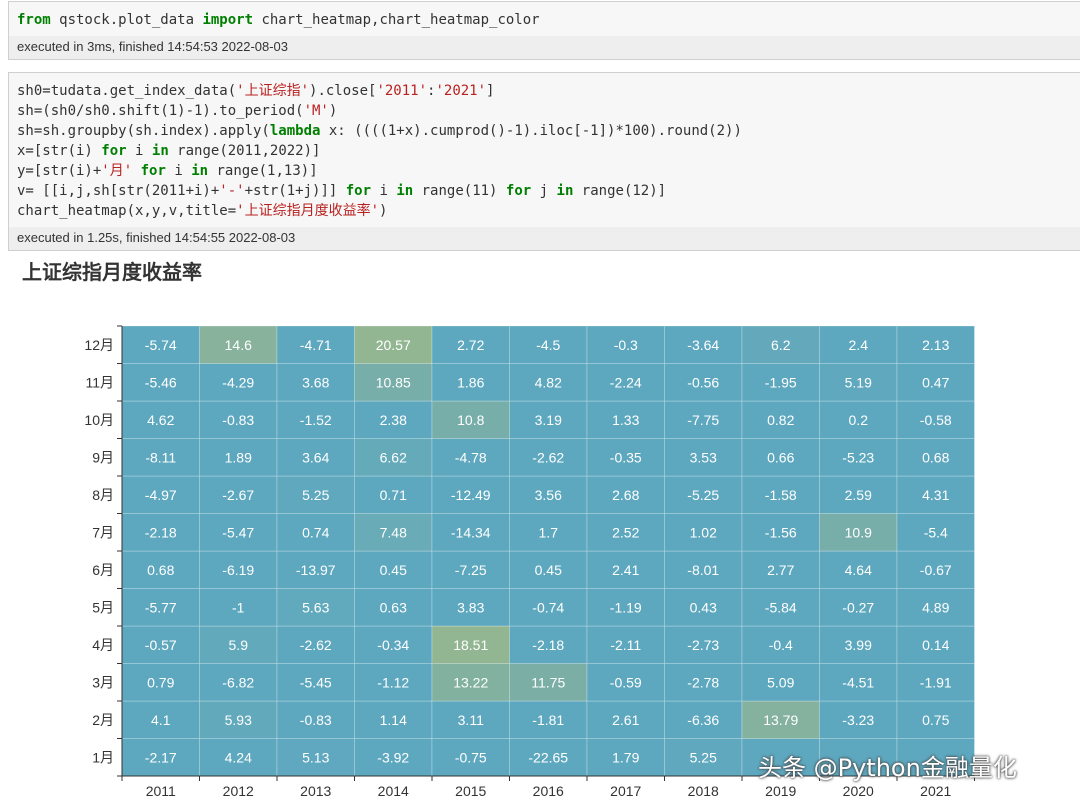 This screenshot has width=1080, height=804. Describe the element at coordinates (315, 607) in the screenshot. I see `heatmap-cell-label: 5.63` at that location.